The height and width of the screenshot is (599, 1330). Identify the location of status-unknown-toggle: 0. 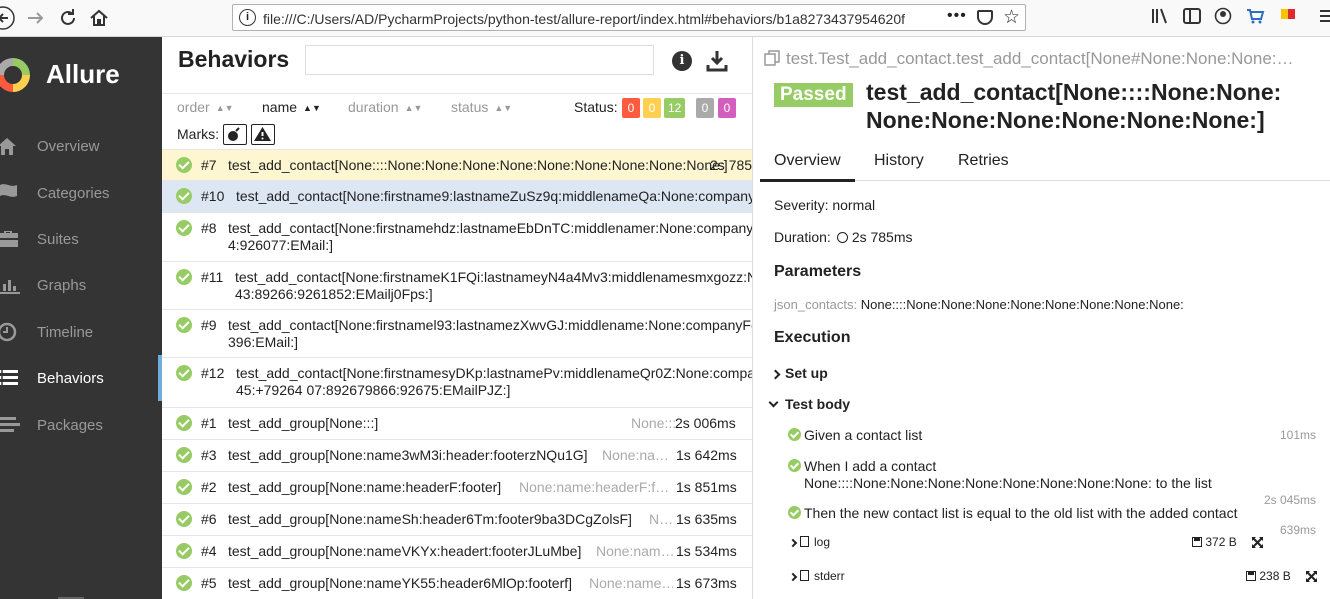
(727, 108).